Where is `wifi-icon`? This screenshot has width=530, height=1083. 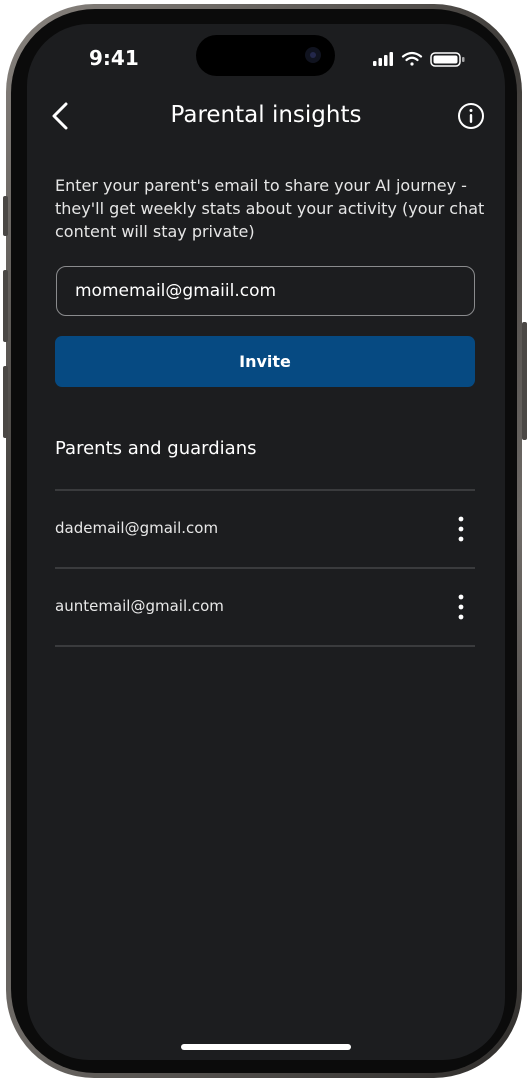 wifi-icon is located at coordinates (412, 58).